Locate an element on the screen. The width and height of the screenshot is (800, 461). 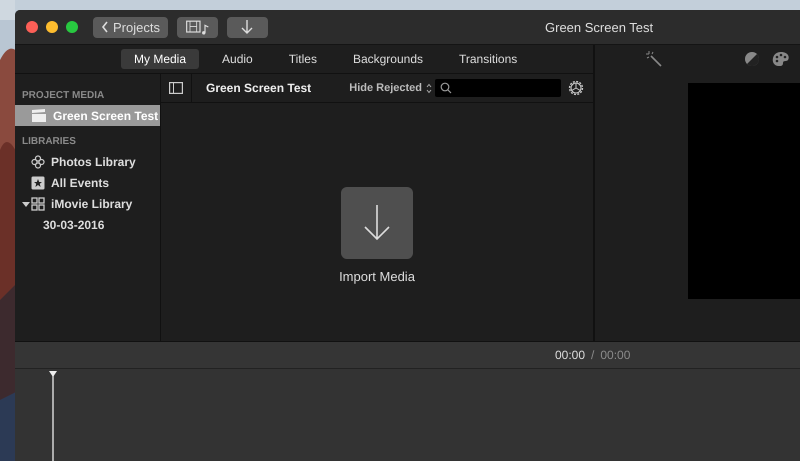
sidebar-item: iMovie Library is located at coordinates (87, 203).